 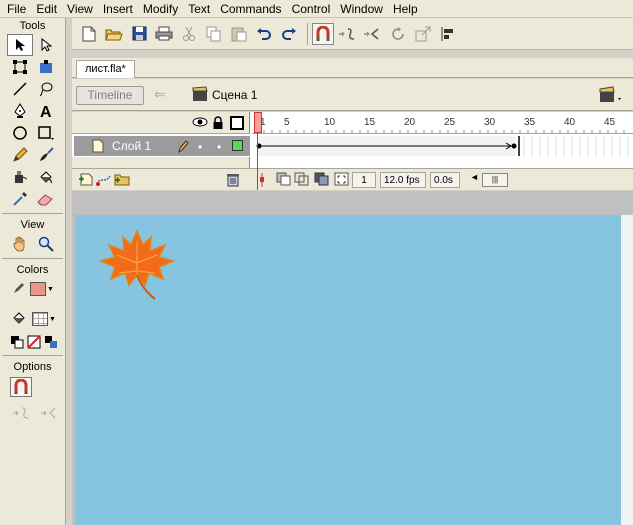 I want to click on save-icon, so click(x=139, y=34).